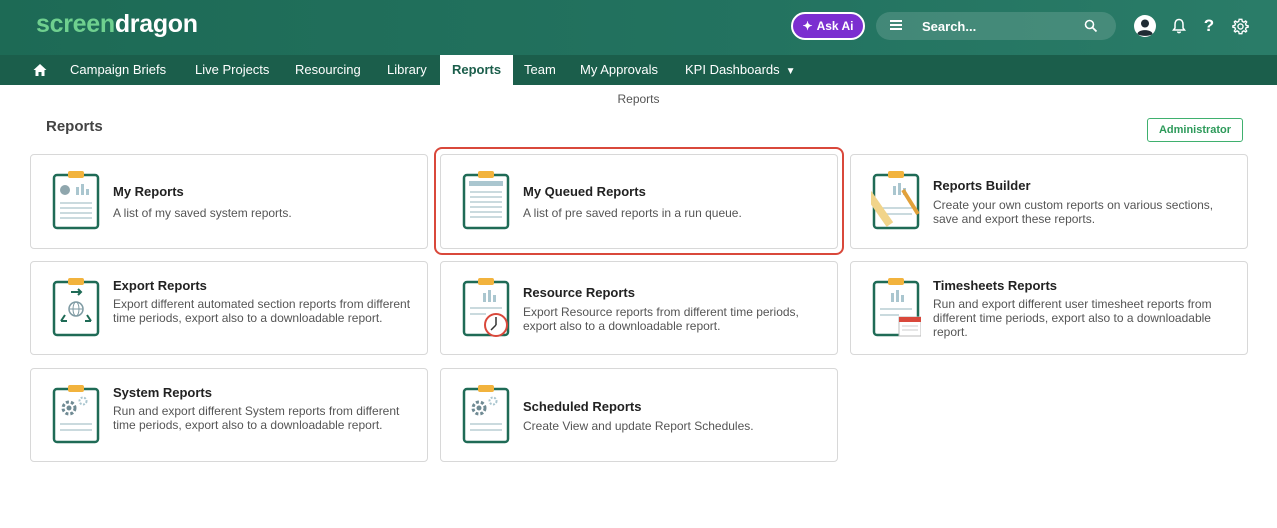 This screenshot has width=1277, height=528. Describe the element at coordinates (76, 307) in the screenshot. I see `export-globe-clipboard-icon` at that location.